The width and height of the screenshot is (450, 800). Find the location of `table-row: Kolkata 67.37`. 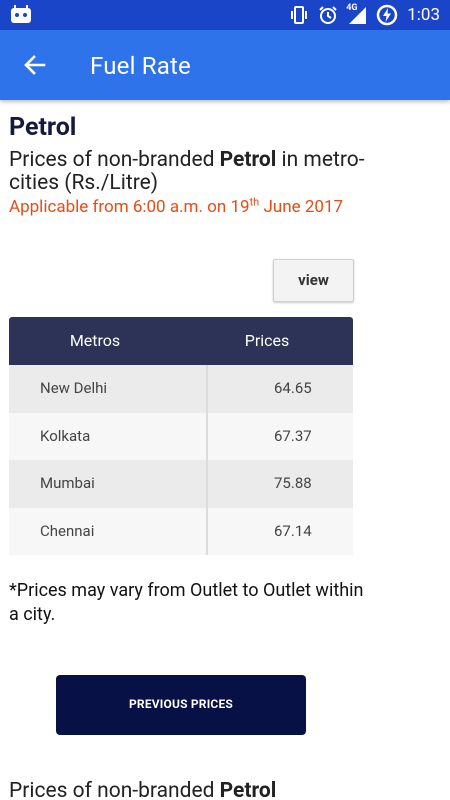

table-row: Kolkata 67.37 is located at coordinates (181, 436).